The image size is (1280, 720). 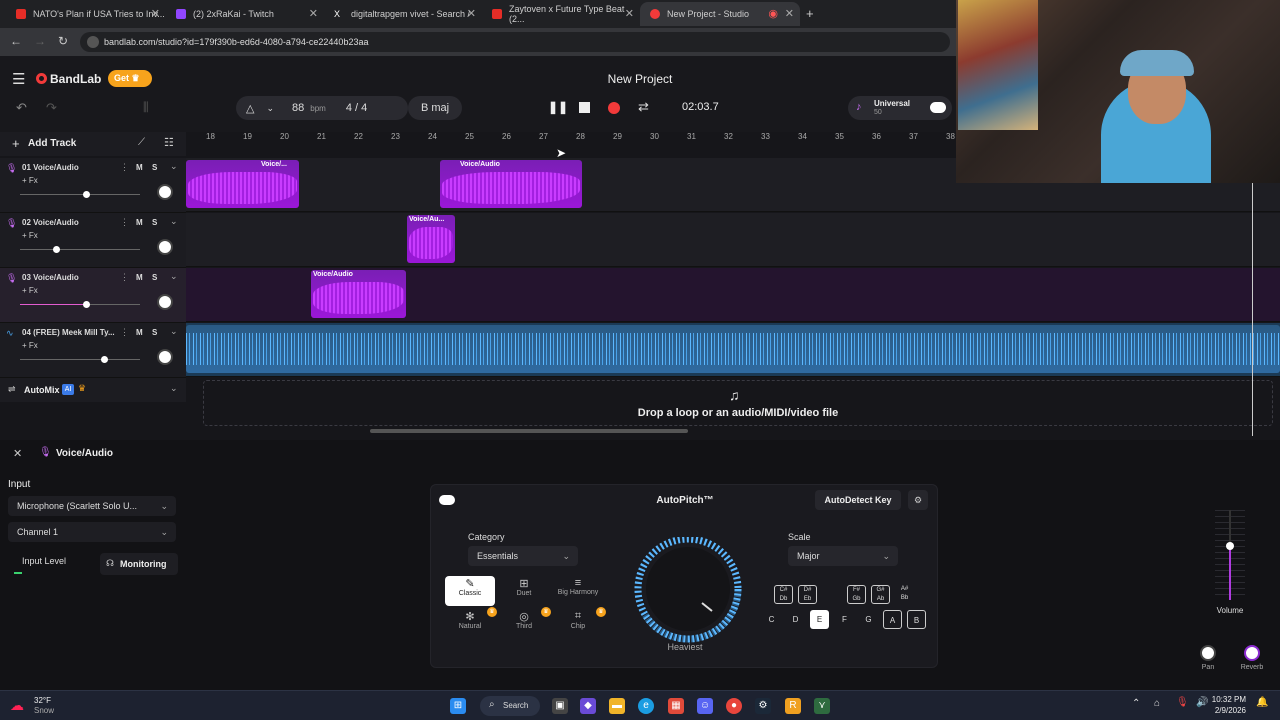 I want to click on key-c-sharp: C# Db, so click(x=783, y=594).